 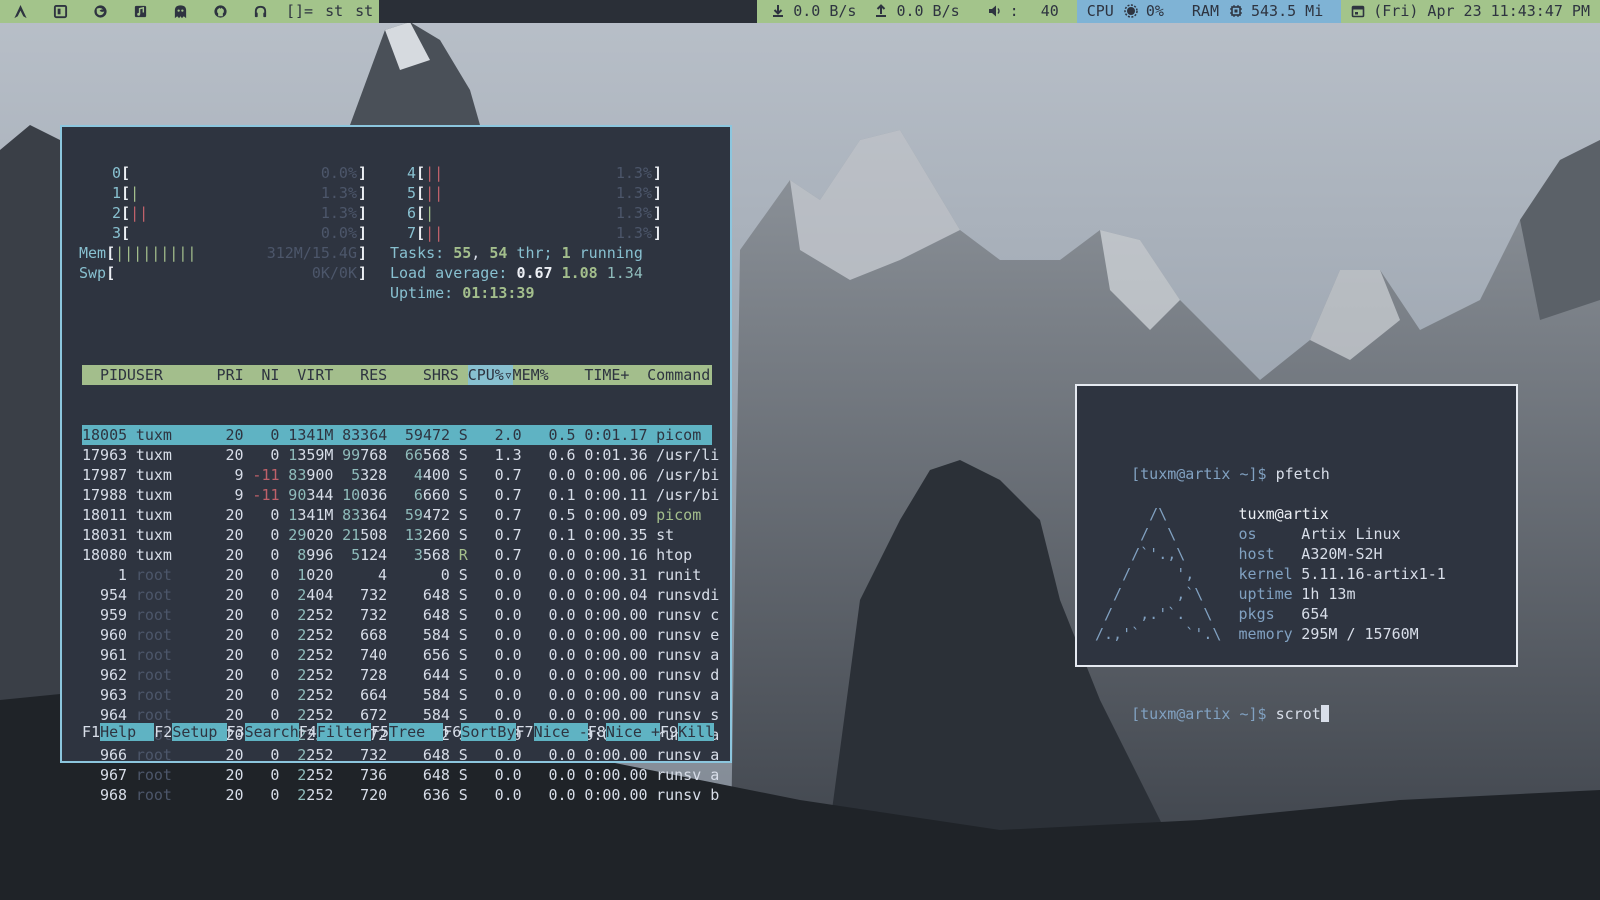 I want to click on column-header-virt: VIRT, so click(x=315, y=375).